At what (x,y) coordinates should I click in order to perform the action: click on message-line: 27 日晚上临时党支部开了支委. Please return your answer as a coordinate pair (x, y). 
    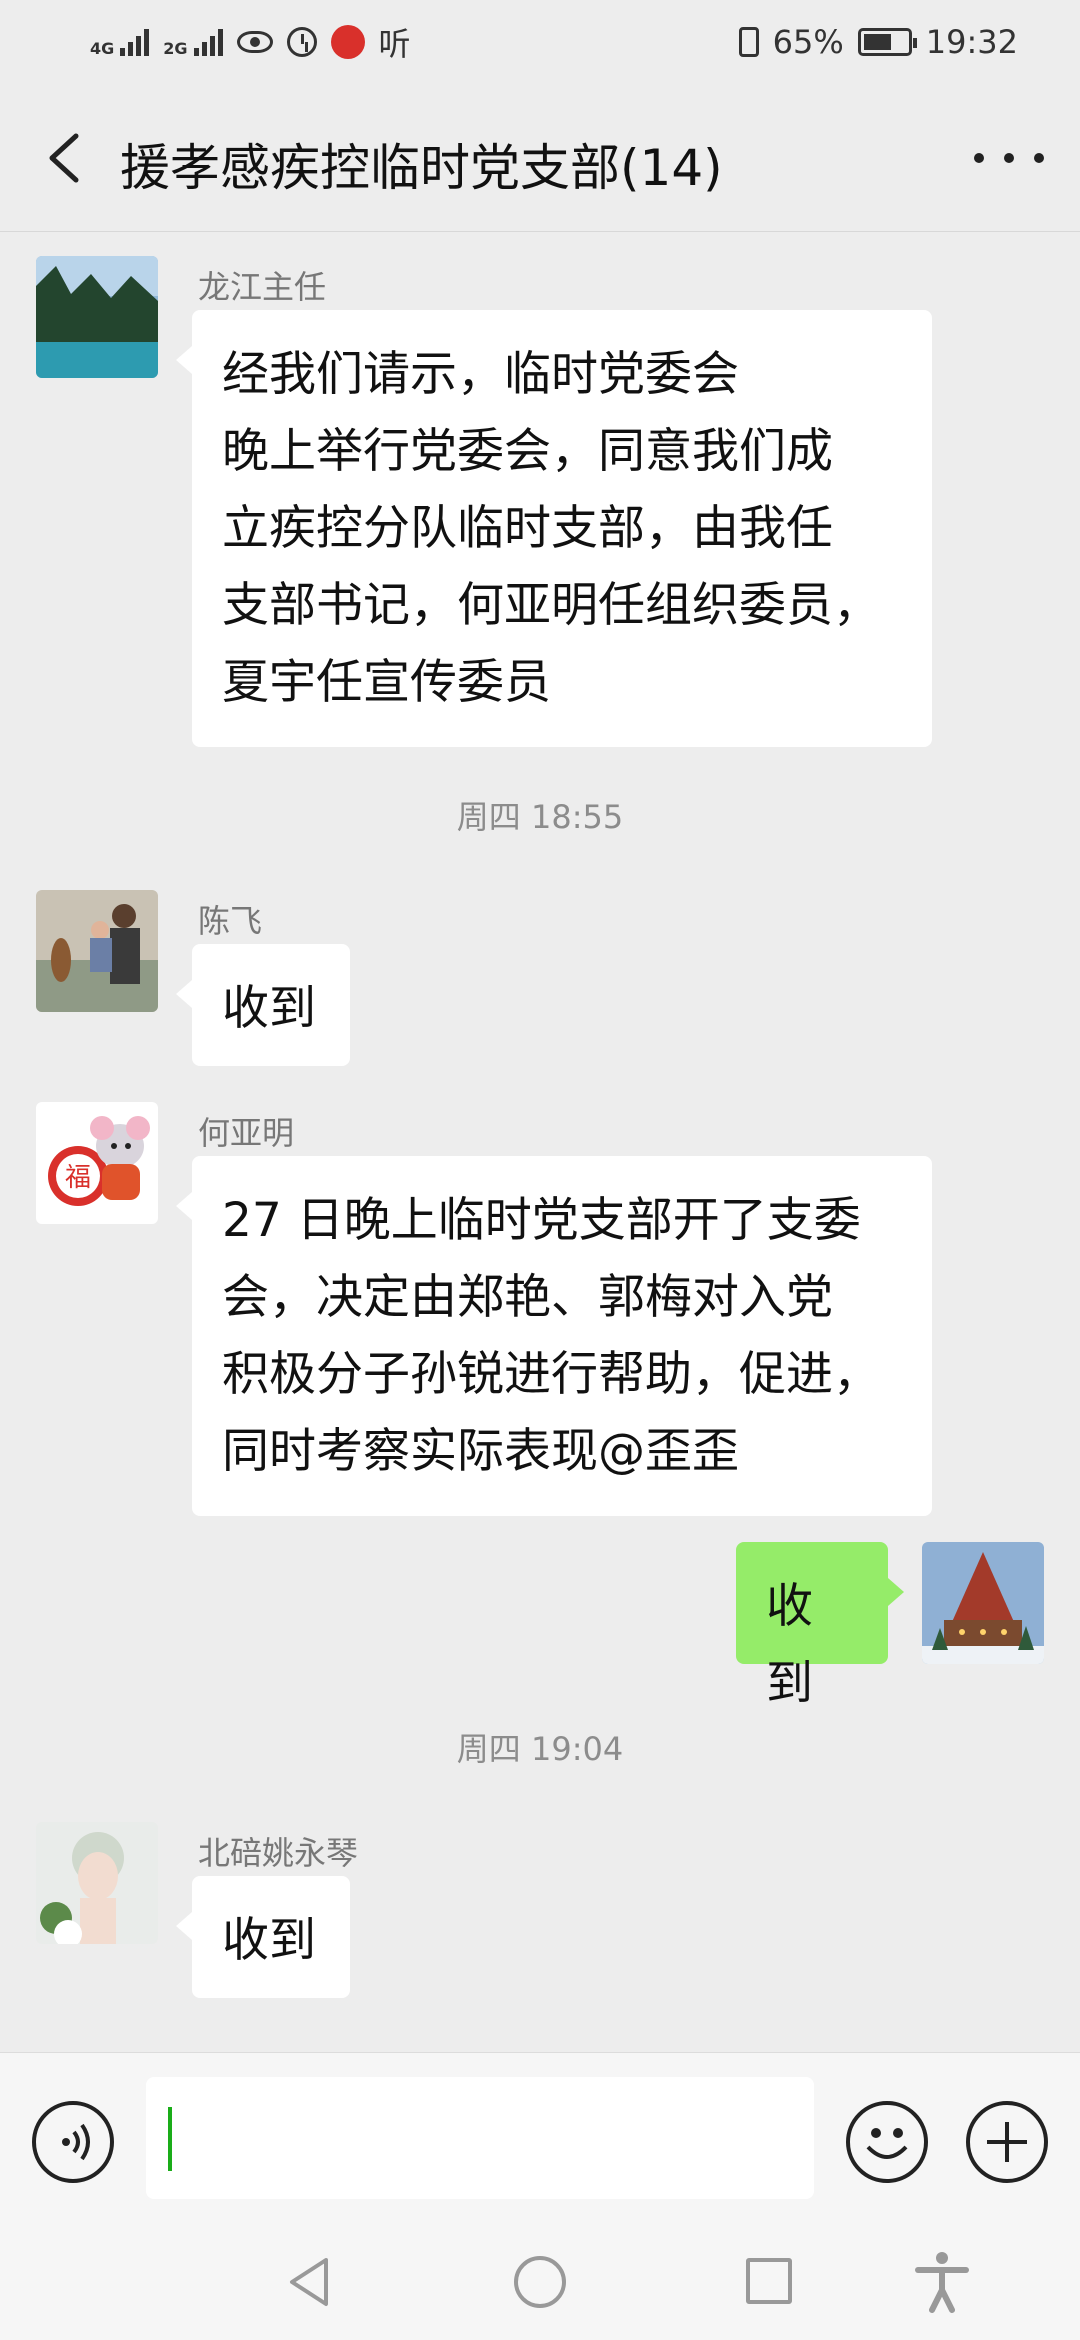
    Looking at the image, I should click on (541, 1220).